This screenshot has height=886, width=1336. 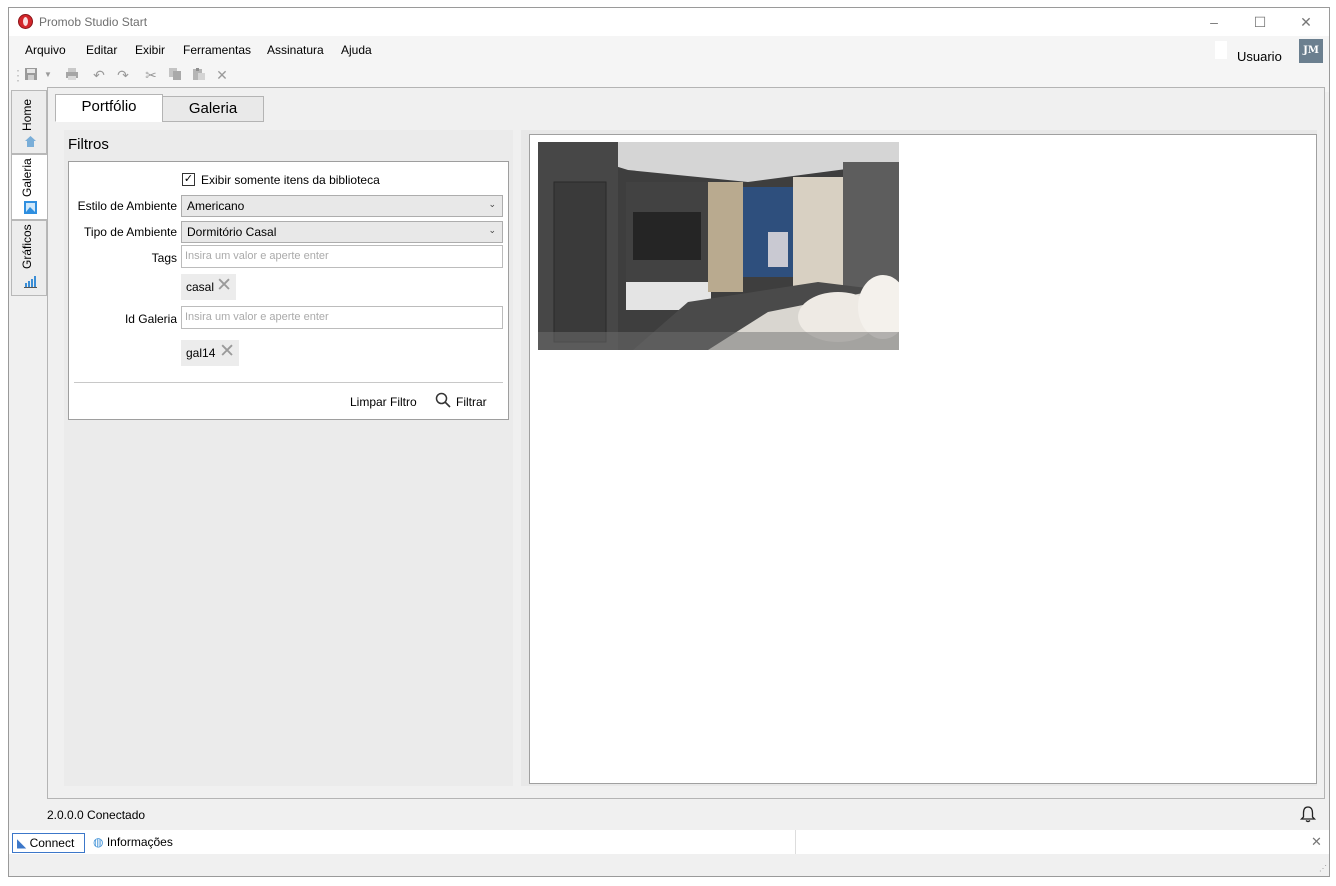 What do you see at coordinates (471, 402) in the screenshot?
I see `filter-button: Filtrar` at bounding box center [471, 402].